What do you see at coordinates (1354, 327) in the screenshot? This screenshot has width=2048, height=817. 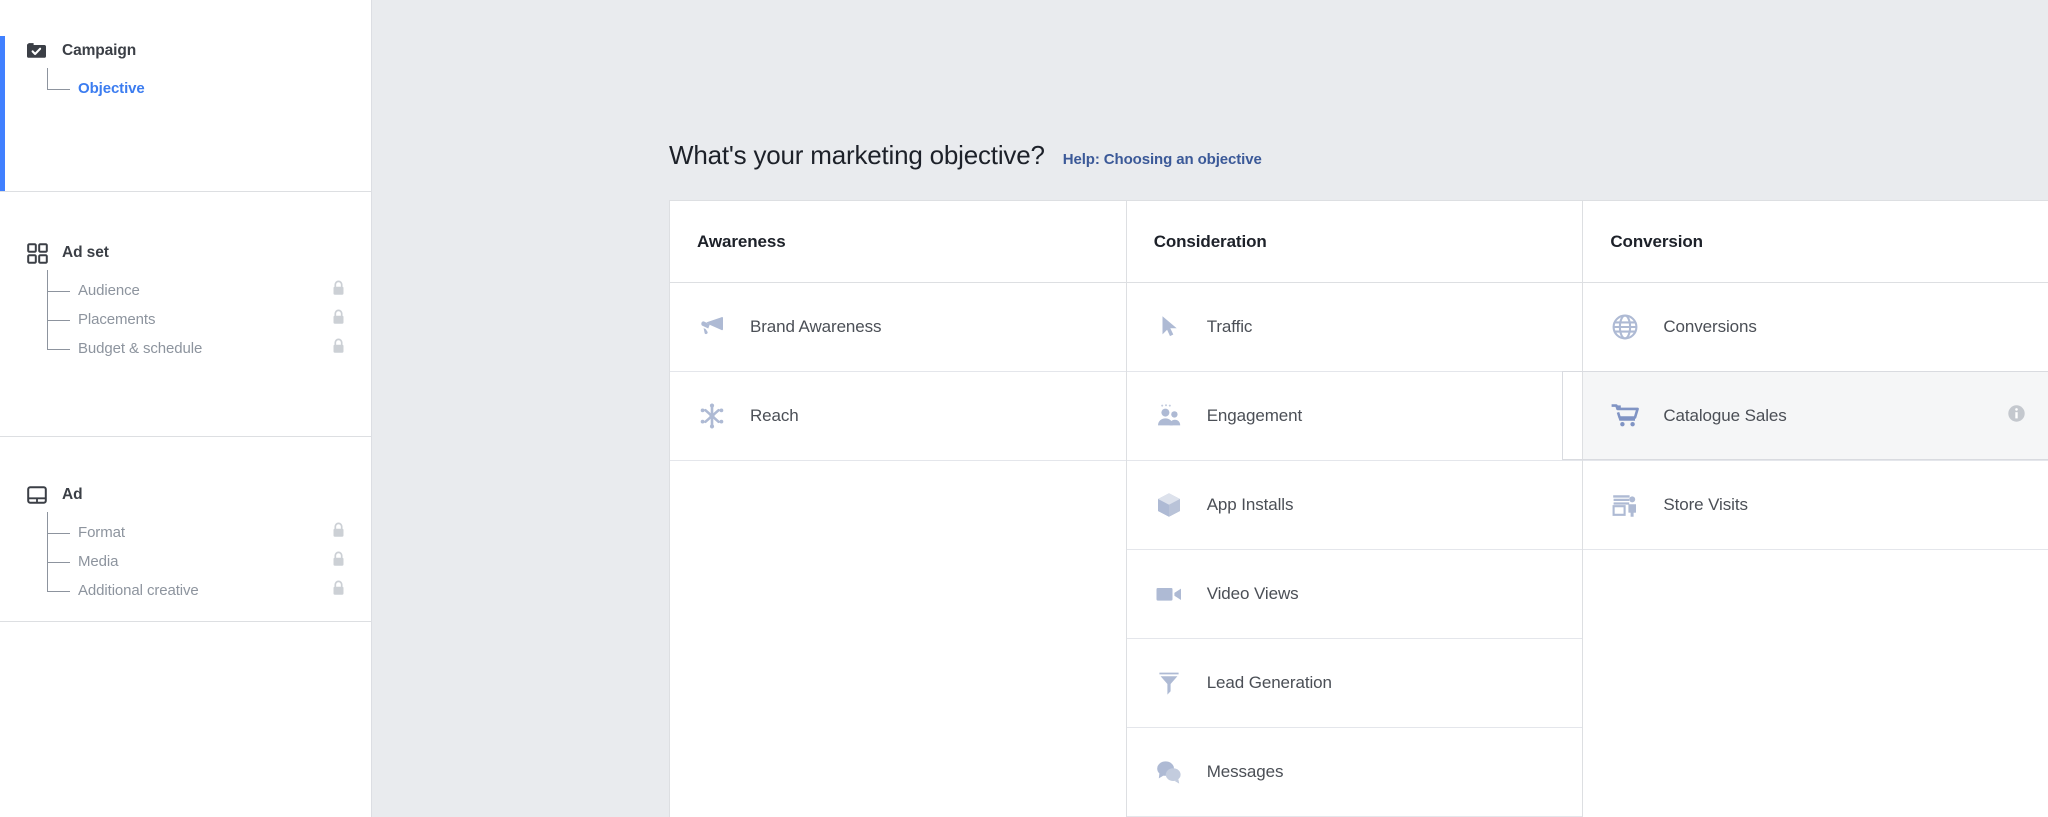 I see `objective-option-traffic: Traffic` at bounding box center [1354, 327].